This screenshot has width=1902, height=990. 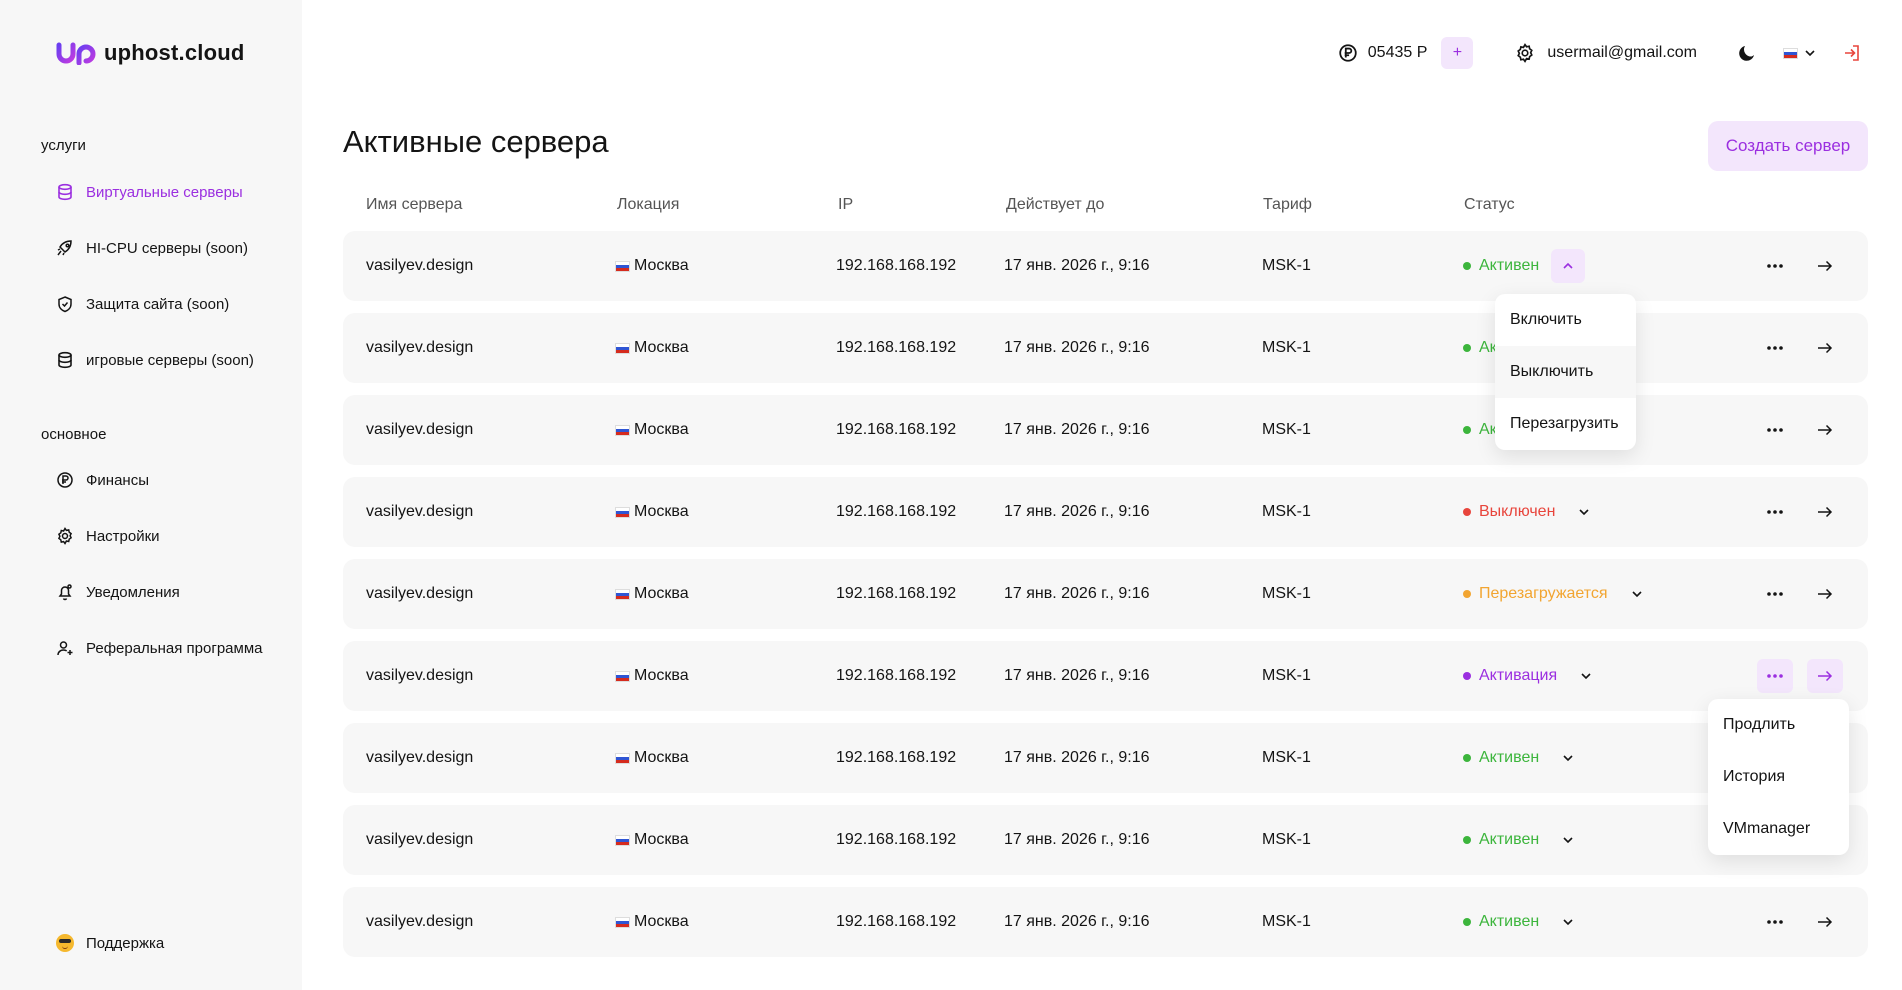 I want to click on section-title-main: основное, so click(x=74, y=434).